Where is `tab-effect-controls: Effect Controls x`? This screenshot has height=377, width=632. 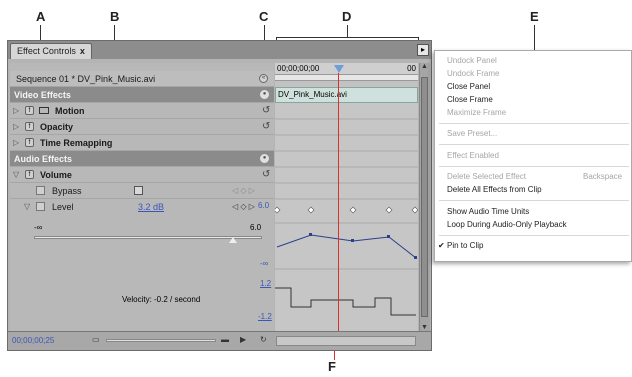 tab-effect-controls: Effect Controls x is located at coordinates (51, 51).